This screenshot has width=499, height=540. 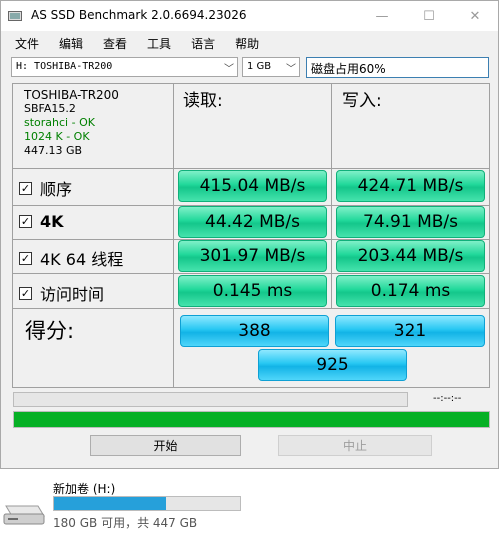 What do you see at coordinates (124, 67) in the screenshot?
I see `drive-select: H: TOSHIBA-TR200 ﹀` at bounding box center [124, 67].